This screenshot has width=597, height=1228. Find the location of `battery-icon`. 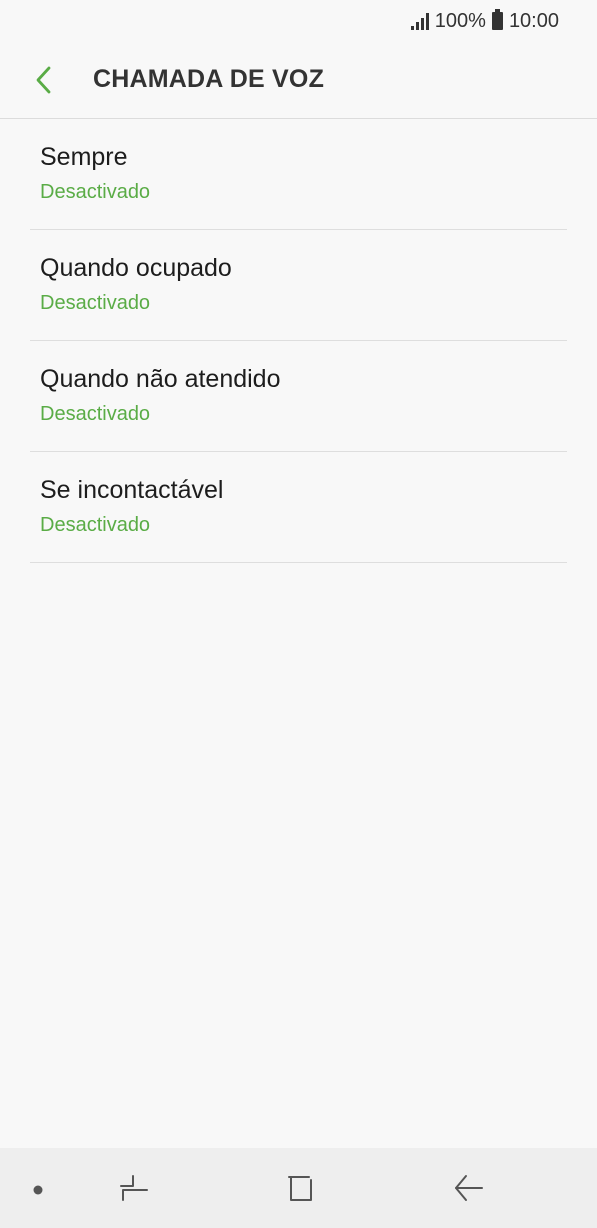

battery-icon is located at coordinates (497, 19).